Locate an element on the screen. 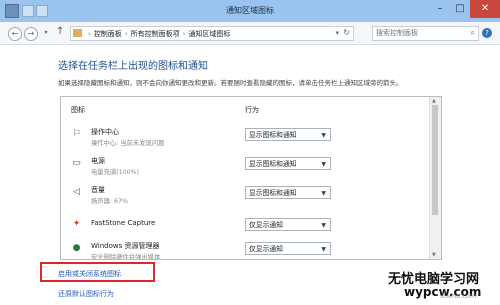 The image size is (500, 305). scrollbar-thumb is located at coordinates (435, 160).